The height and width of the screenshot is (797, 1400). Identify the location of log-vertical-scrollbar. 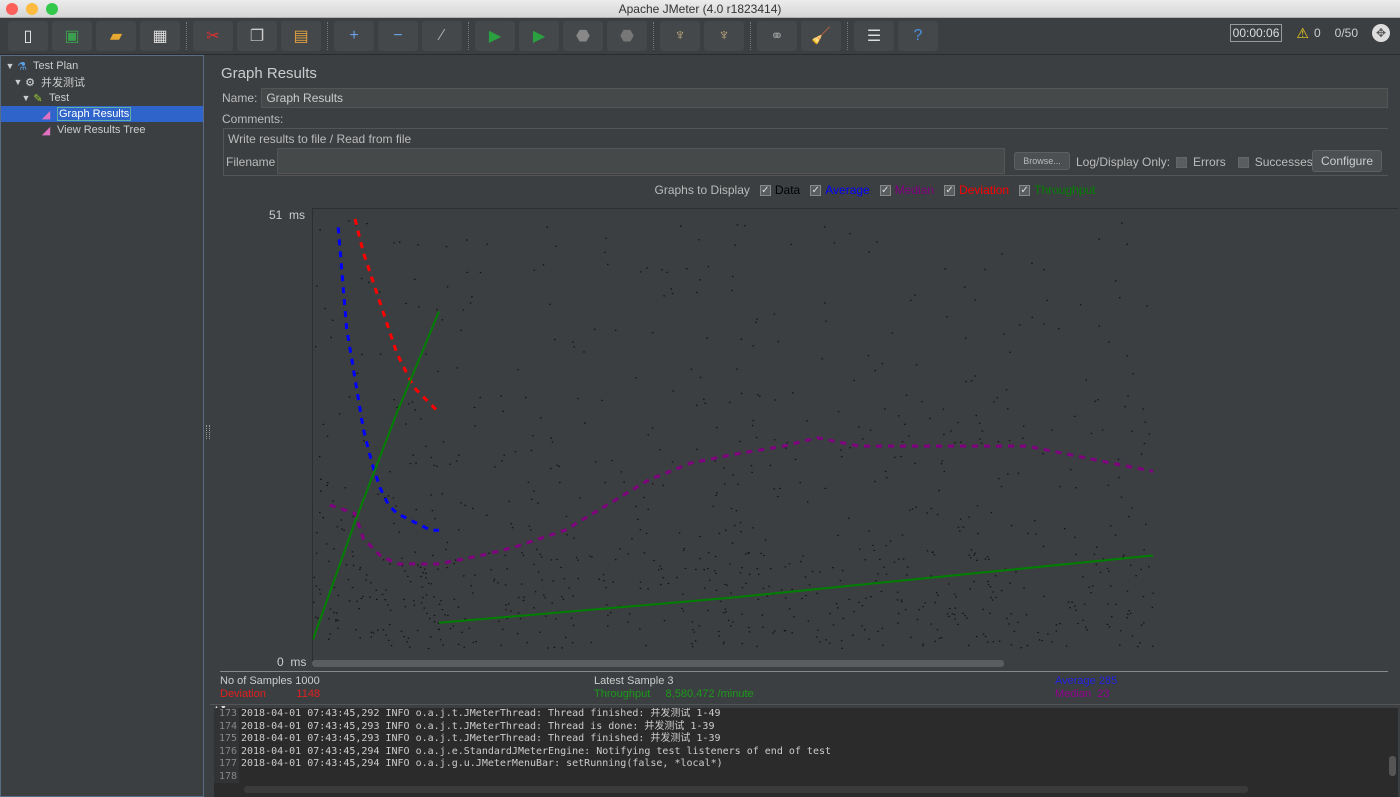
(1392, 766).